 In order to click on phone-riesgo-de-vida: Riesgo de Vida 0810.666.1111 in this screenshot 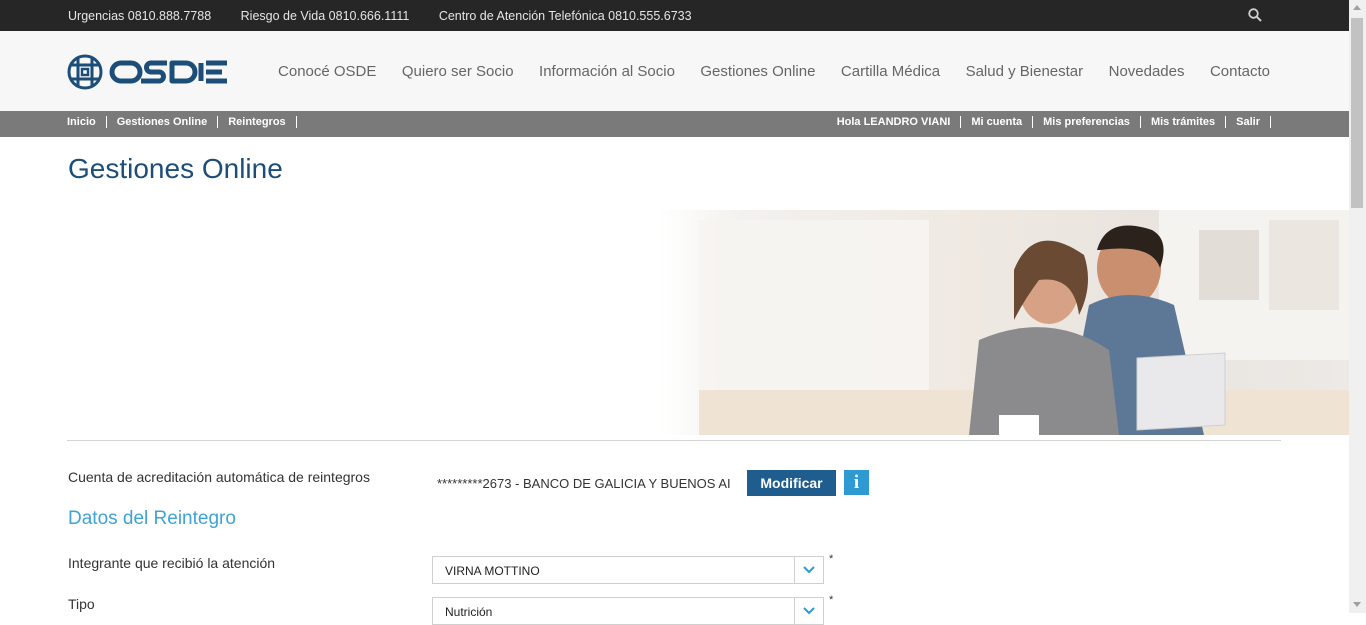, I will do `click(325, 16)`.